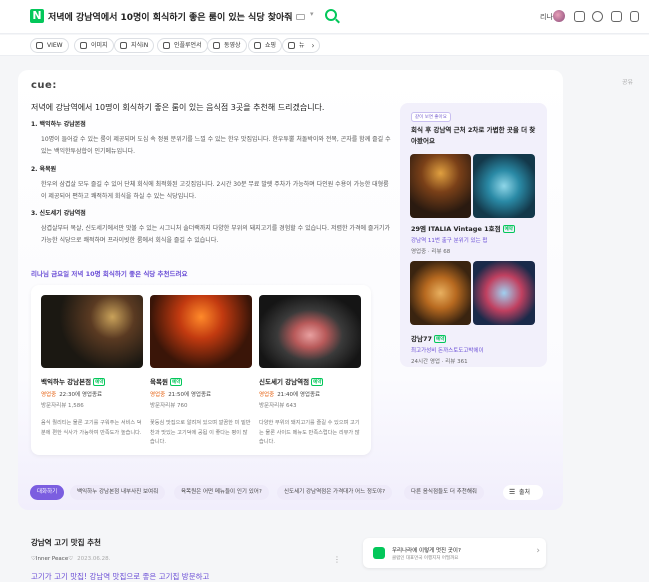 This screenshot has width=649, height=582. What do you see at coordinates (72, 395) in the screenshot?
I see `restaurant-status: 영업중 22:30에 영업종료` at bounding box center [72, 395].